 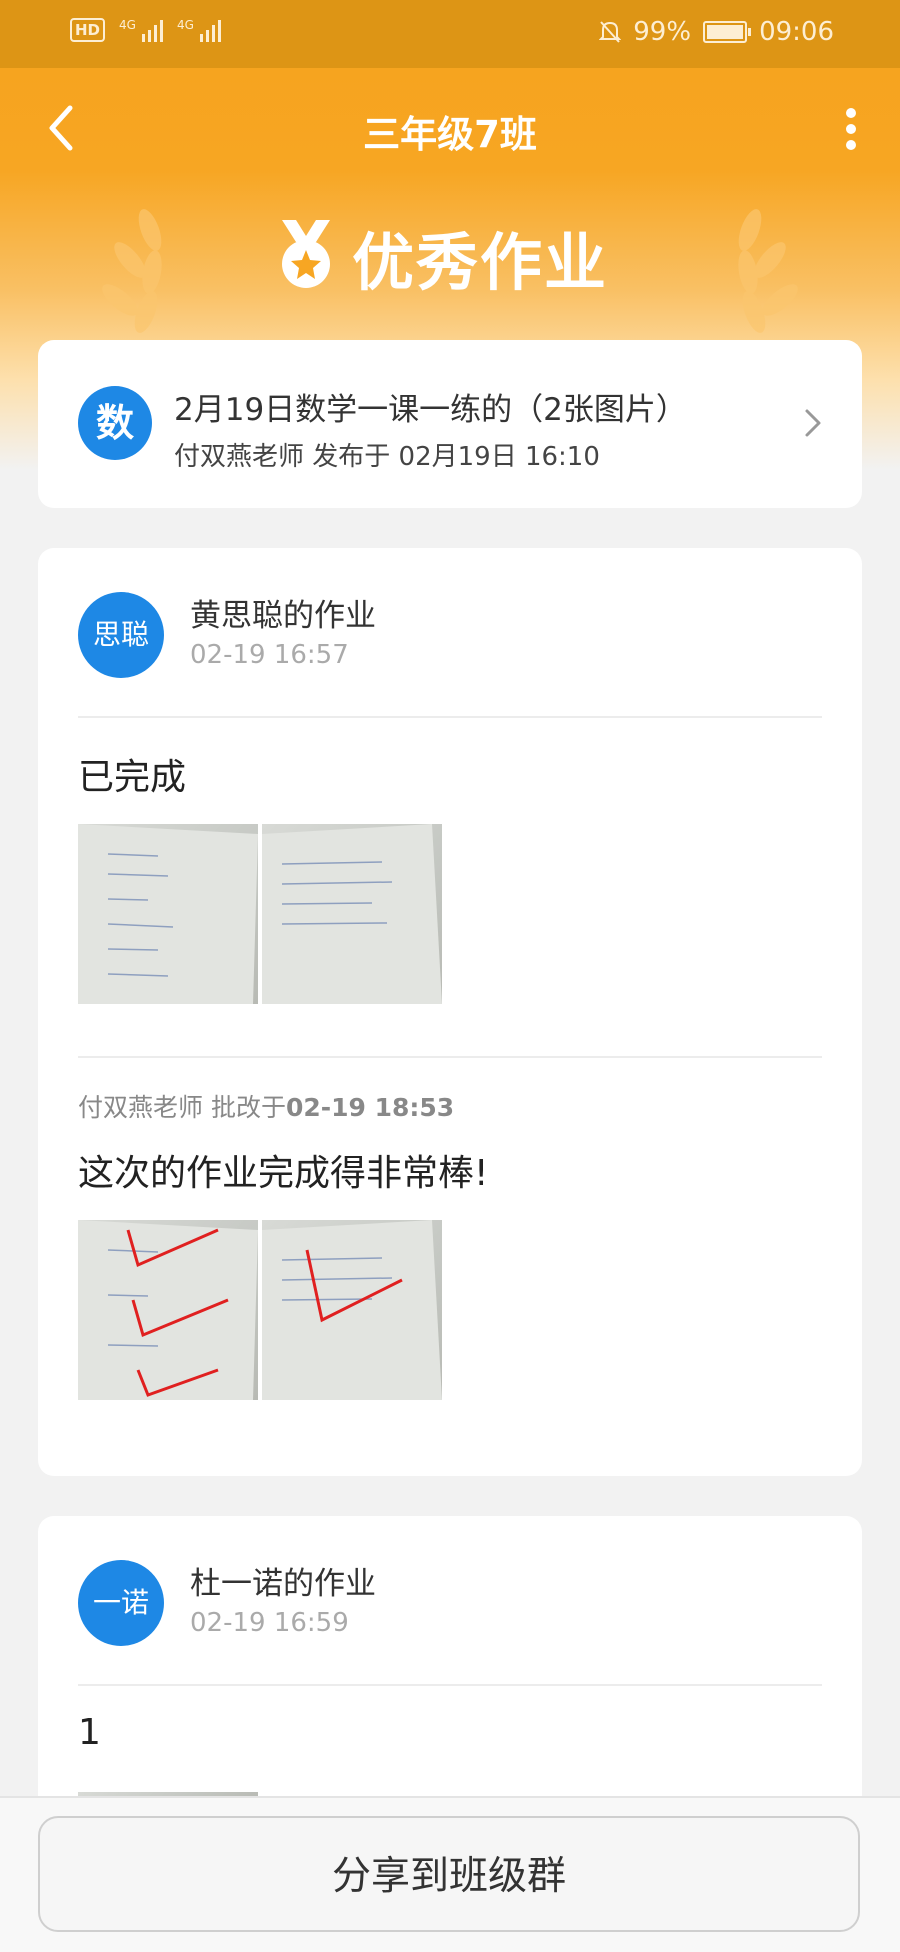 What do you see at coordinates (450, 34) in the screenshot?
I see `status-bar: HD 4G 4G 99% 09:06` at bounding box center [450, 34].